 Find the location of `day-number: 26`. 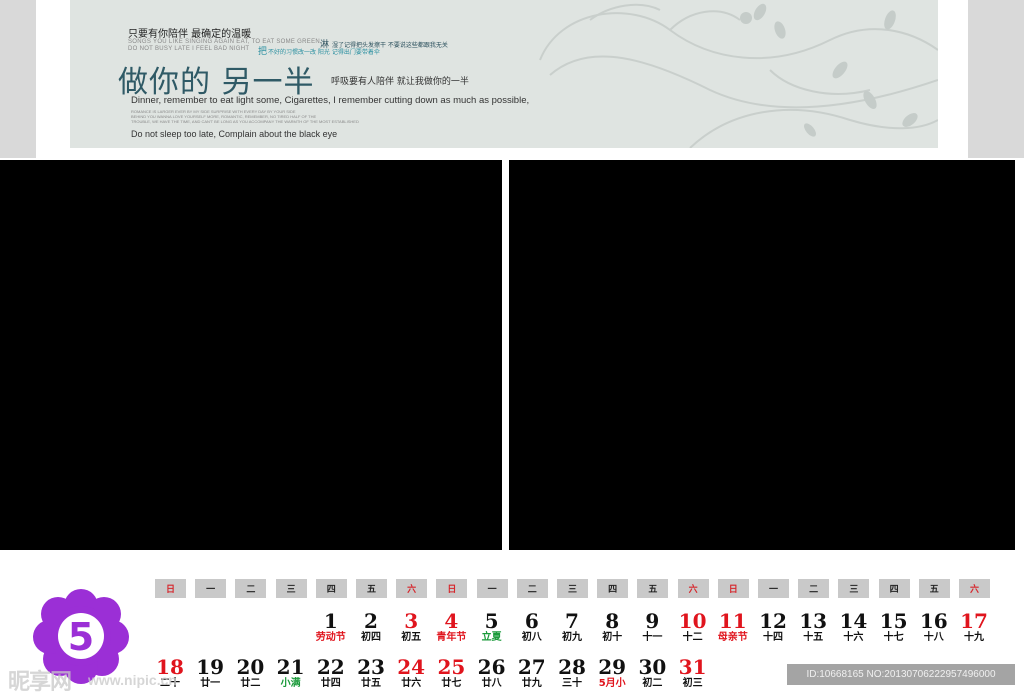

day-number: 26 is located at coordinates (491, 667).